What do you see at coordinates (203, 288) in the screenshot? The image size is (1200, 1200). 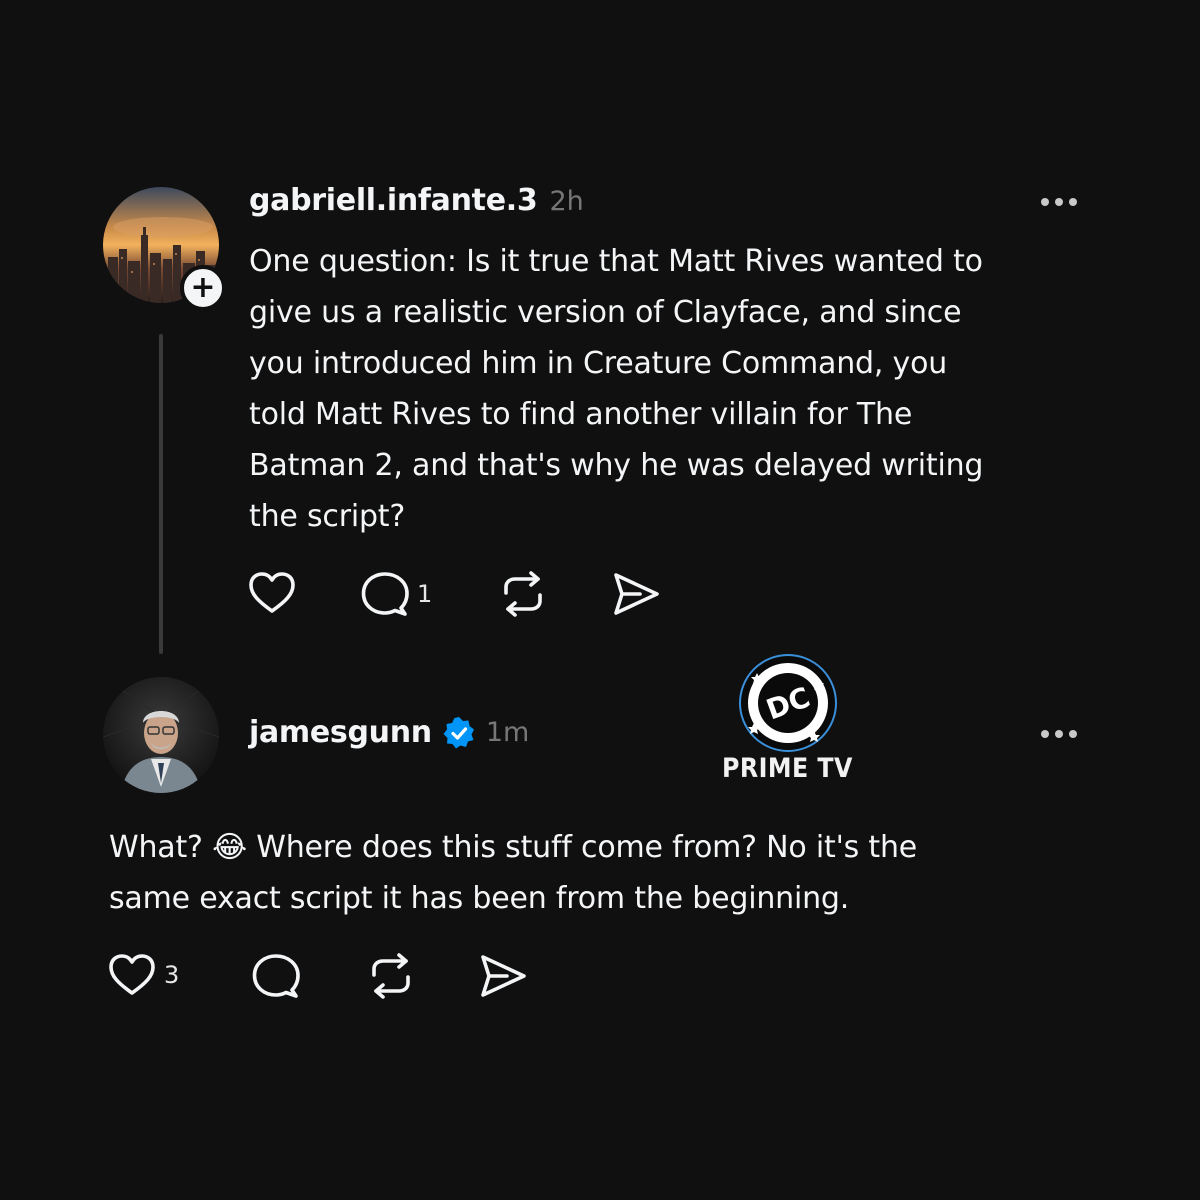 I see `follow-plus-button: +` at bounding box center [203, 288].